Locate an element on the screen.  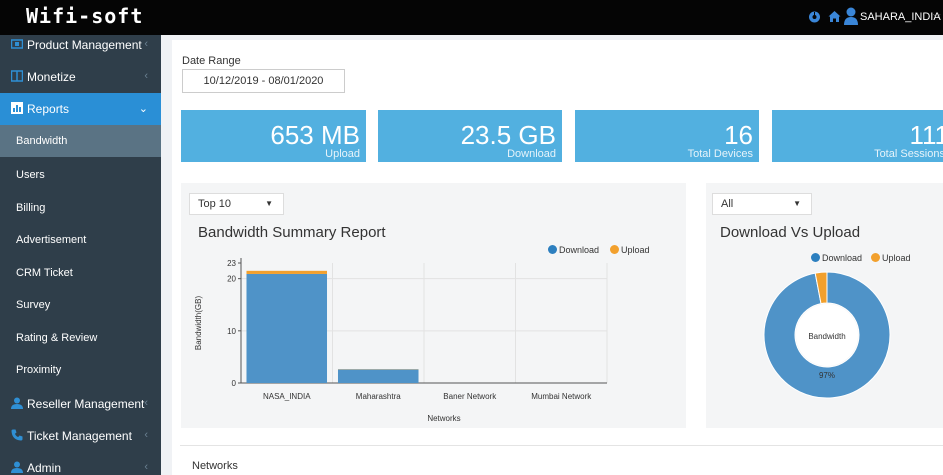
submenu-label: Survey is located at coordinates (33, 305).